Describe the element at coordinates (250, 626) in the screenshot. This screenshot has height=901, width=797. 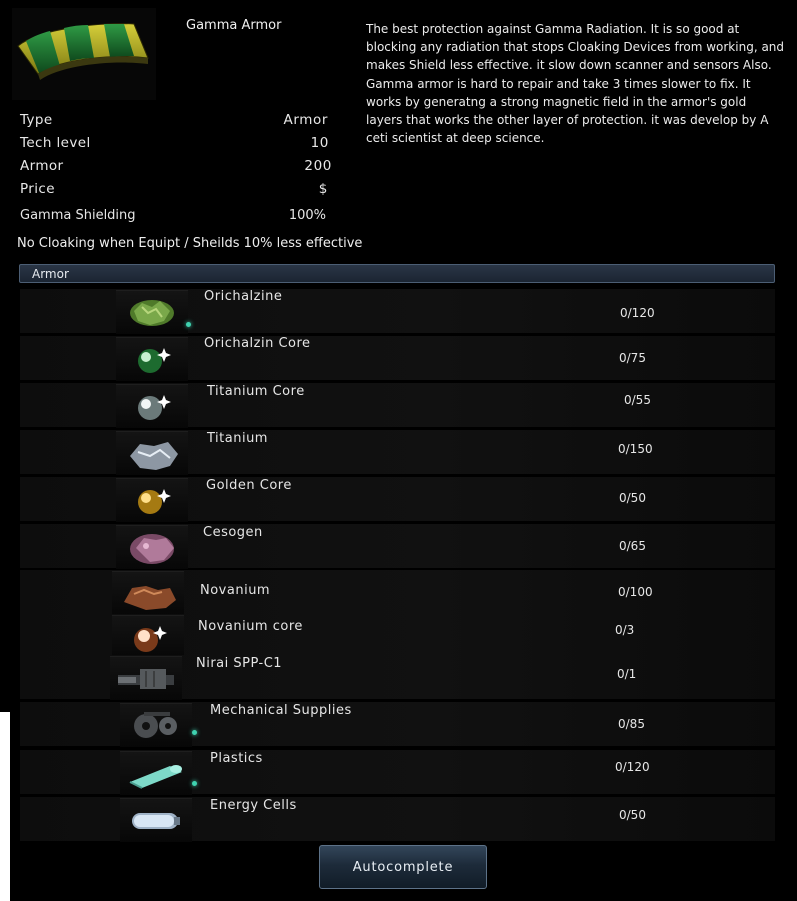
I see `material-name: Novanium core` at that location.